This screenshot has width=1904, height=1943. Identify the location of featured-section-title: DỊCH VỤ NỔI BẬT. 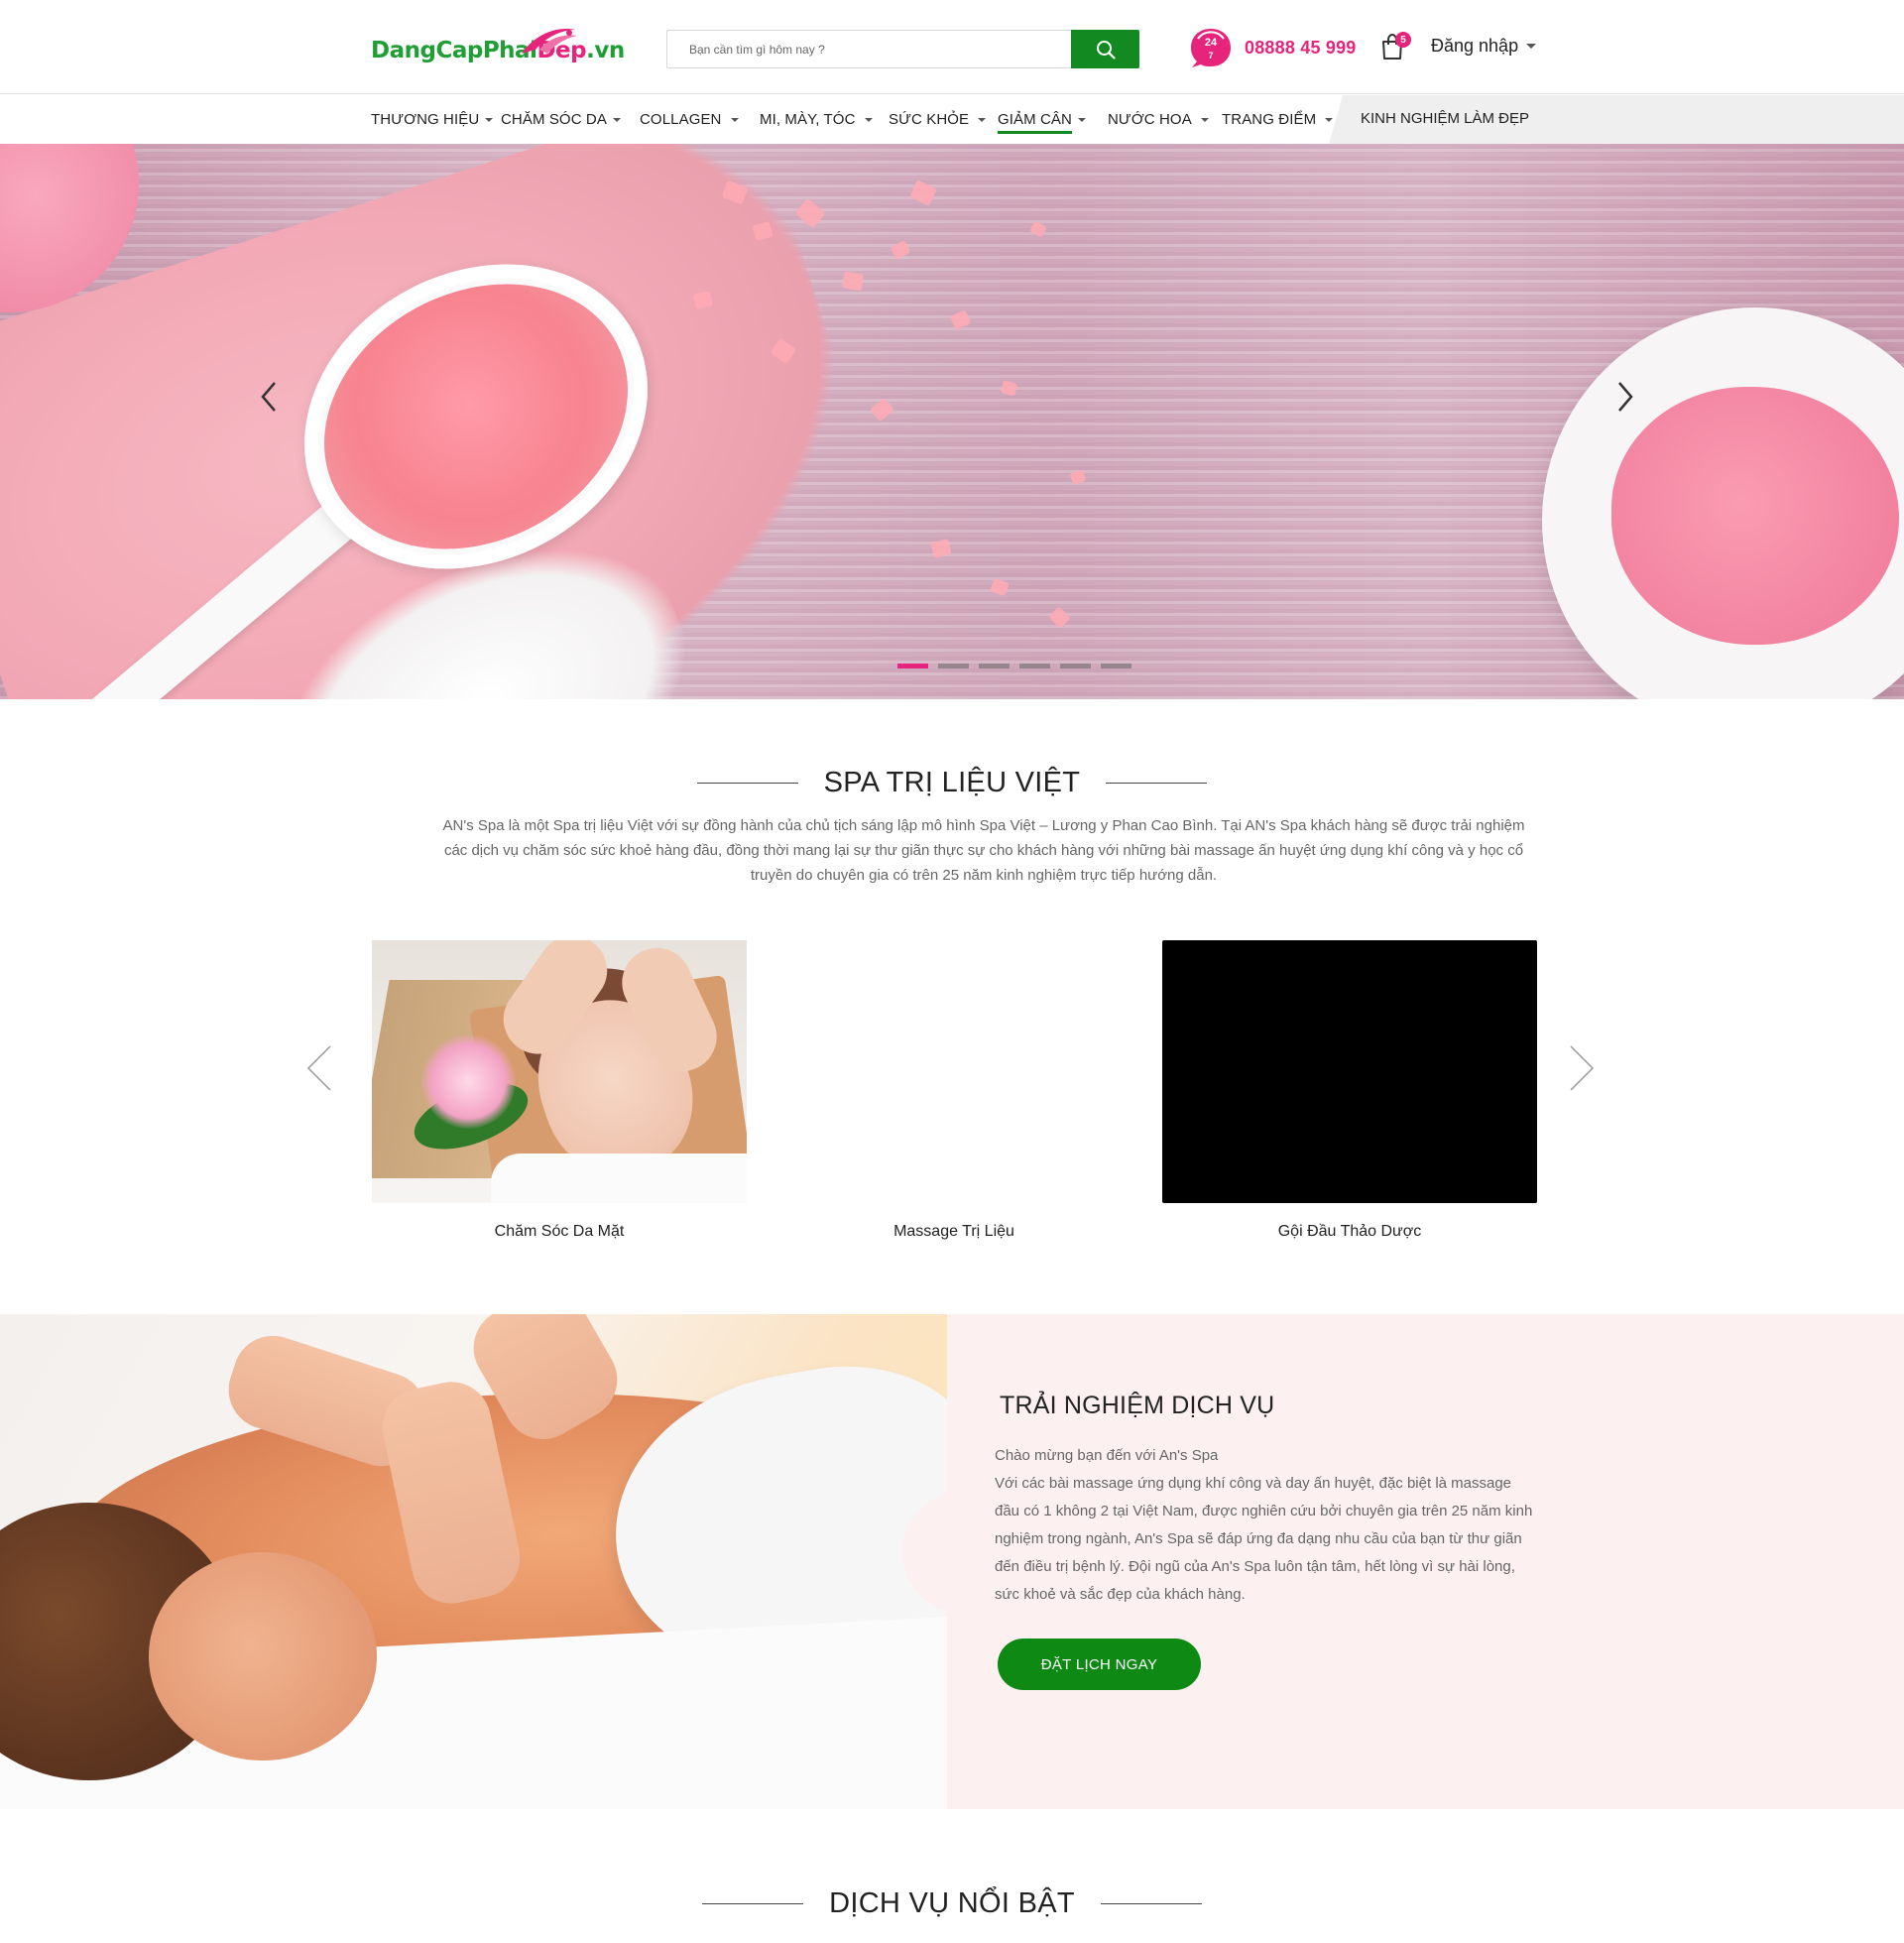
(952, 1903).